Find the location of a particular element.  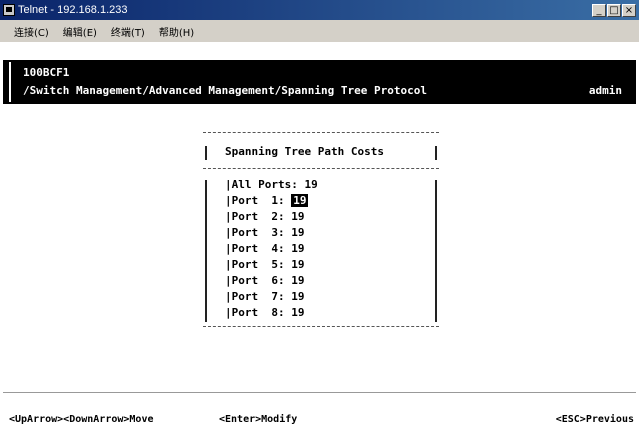

user-name: admin is located at coordinates (605, 90).